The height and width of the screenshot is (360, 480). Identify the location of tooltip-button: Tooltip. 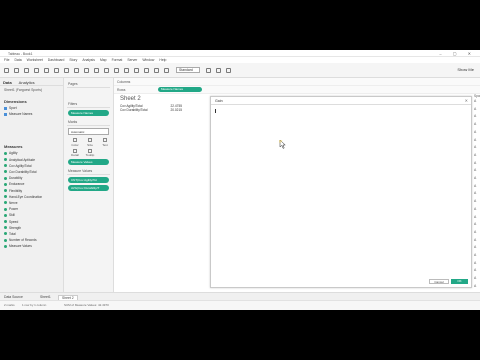
(90, 152).